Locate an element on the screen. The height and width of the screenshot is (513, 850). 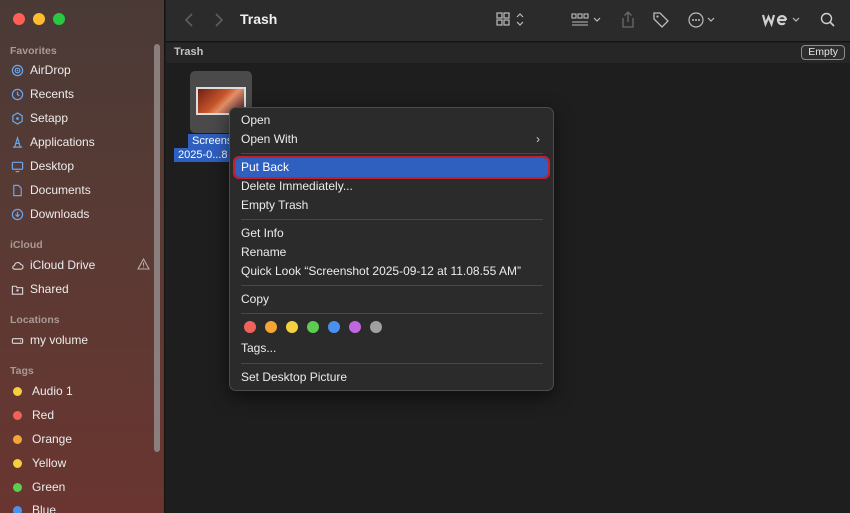
sidebar-item-desktop: Desktop is located at coordinates (80, 166).